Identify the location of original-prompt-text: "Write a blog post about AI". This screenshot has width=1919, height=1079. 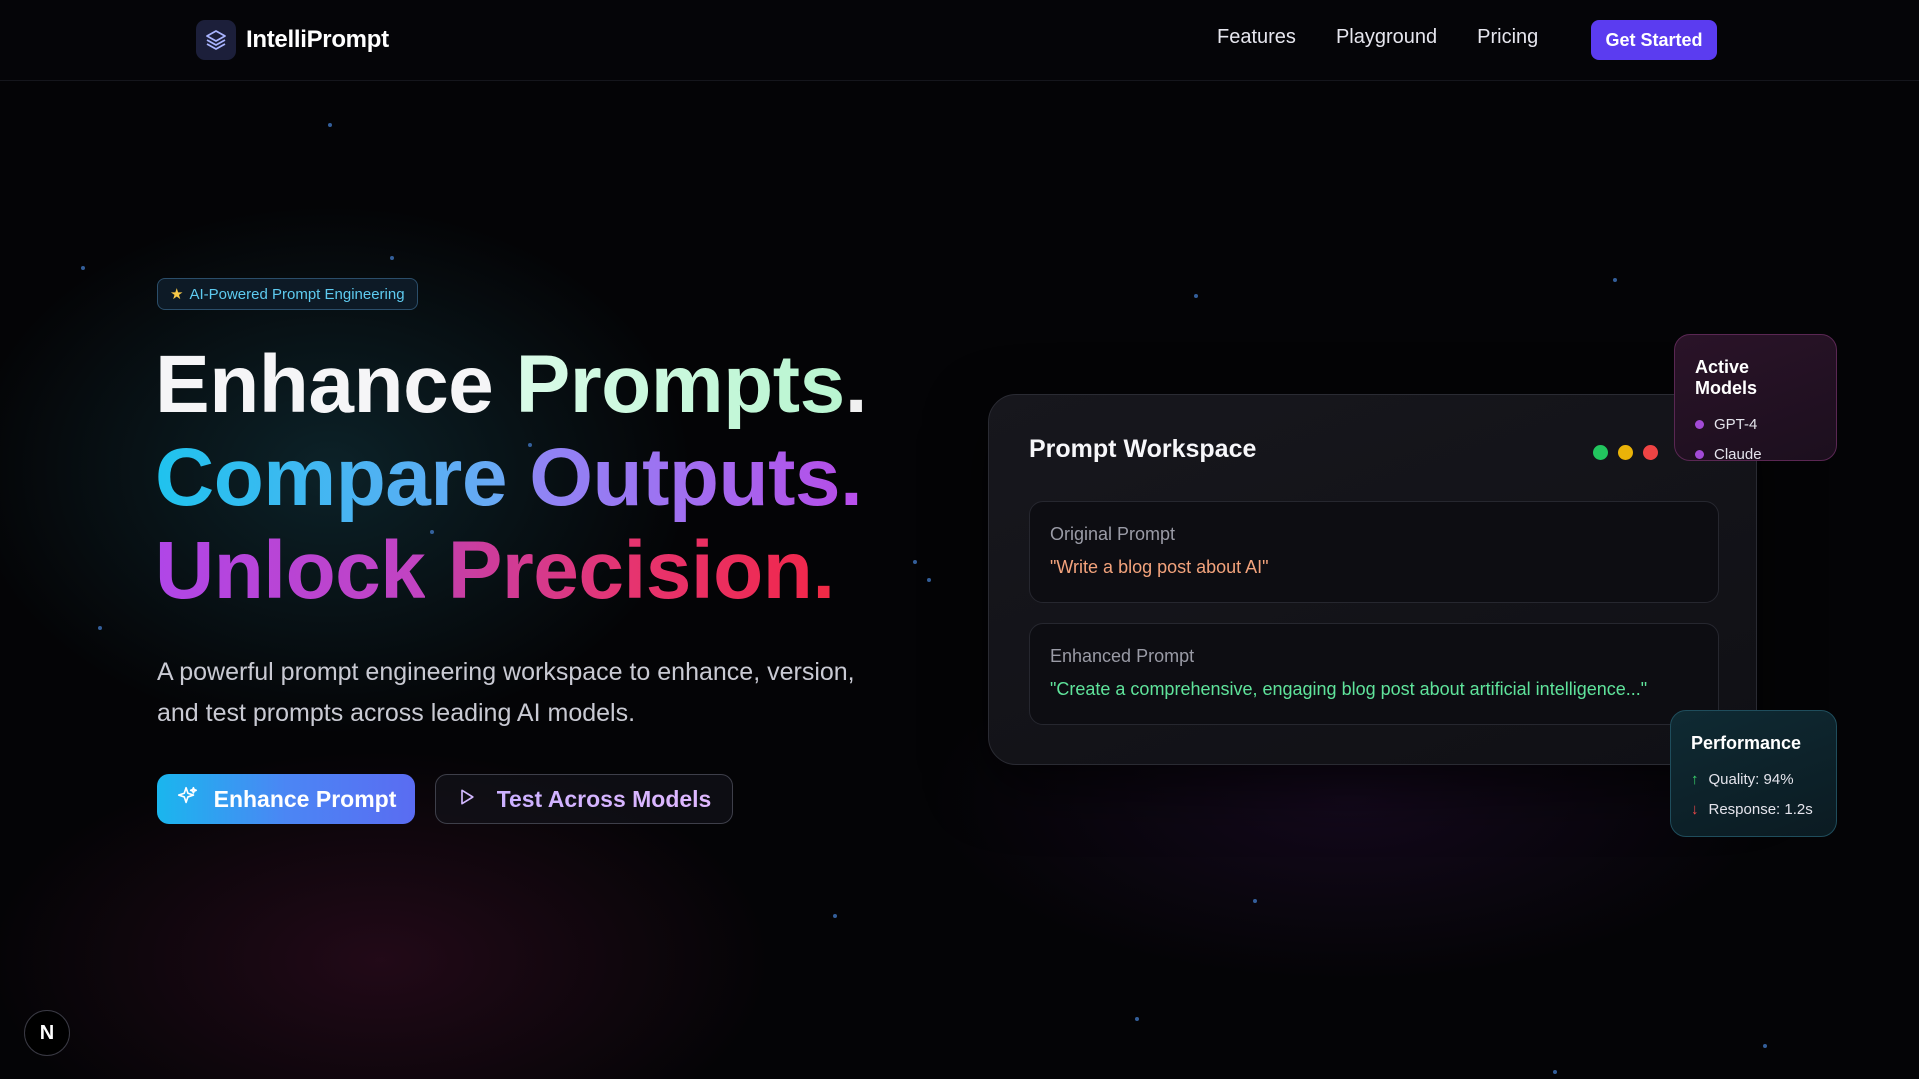
(1159, 567).